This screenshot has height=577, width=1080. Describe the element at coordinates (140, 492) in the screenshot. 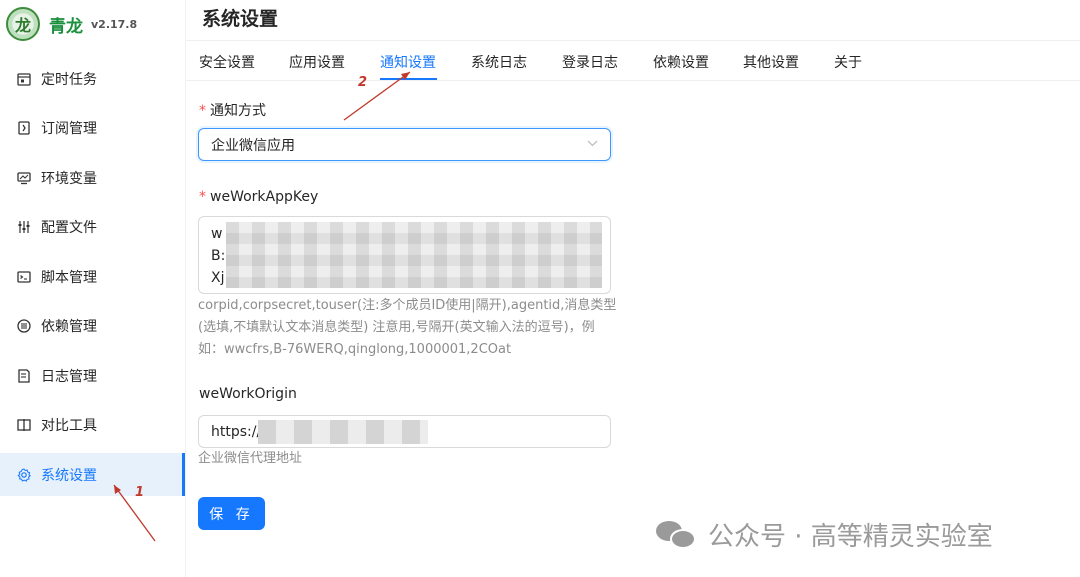

I see `annotation-marker-1: 1` at that location.